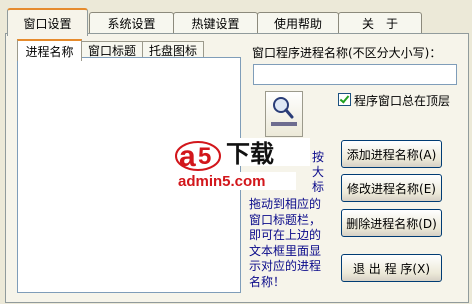  I want to click on process-name-input, so click(355, 74).